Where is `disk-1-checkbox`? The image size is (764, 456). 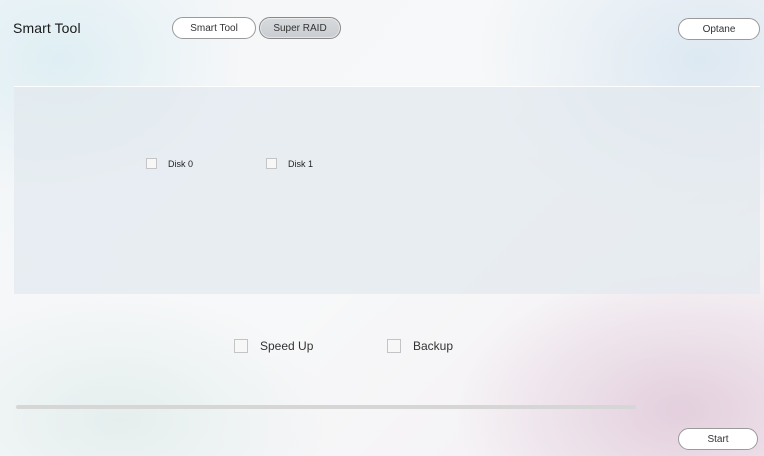
disk-1-checkbox is located at coordinates (271, 163).